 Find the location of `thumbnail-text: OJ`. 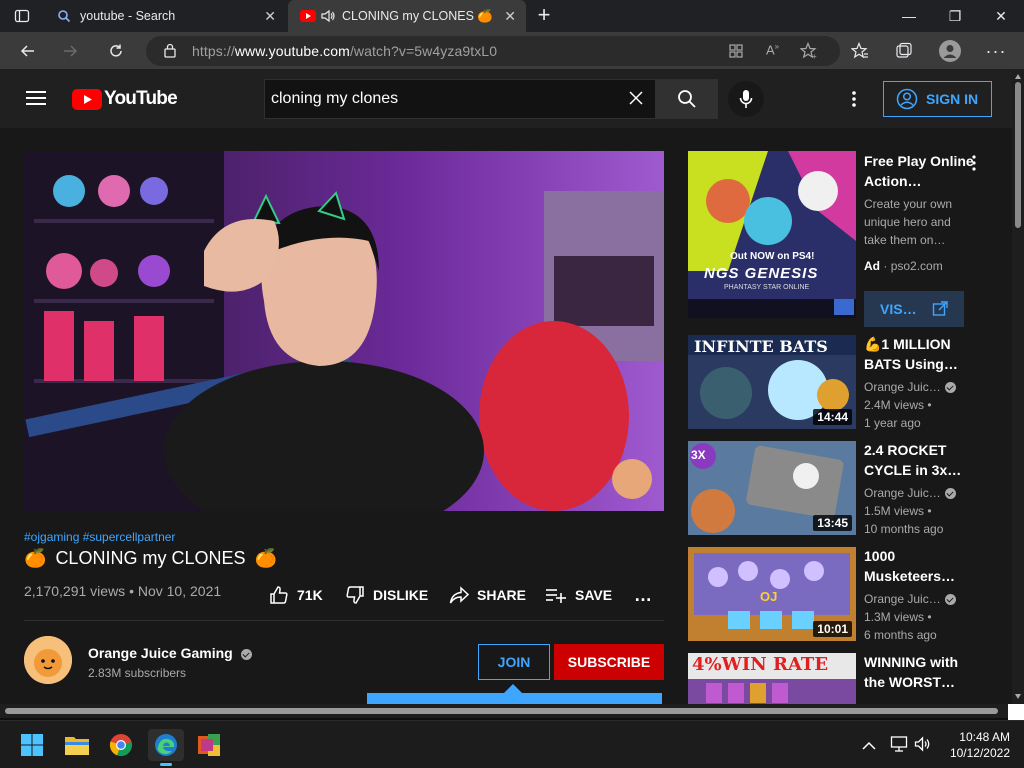

thumbnail-text: OJ is located at coordinates (769, 596).